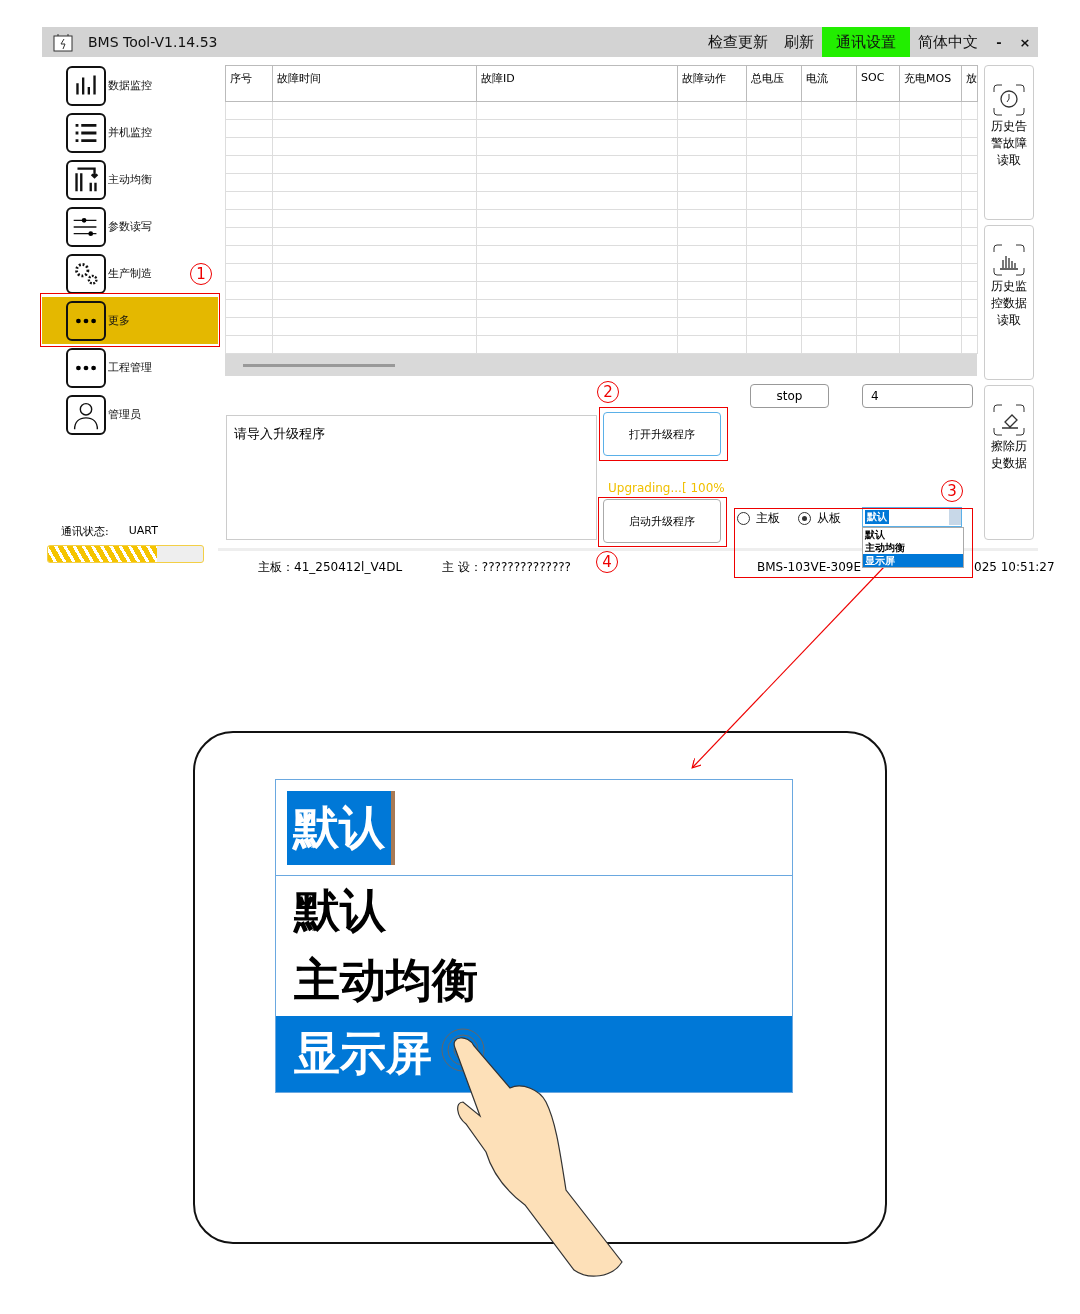 The height and width of the screenshot is (1314, 1080). Describe the element at coordinates (666, 488) in the screenshot. I see `progress-text: Upgrading...[ 100%` at that location.